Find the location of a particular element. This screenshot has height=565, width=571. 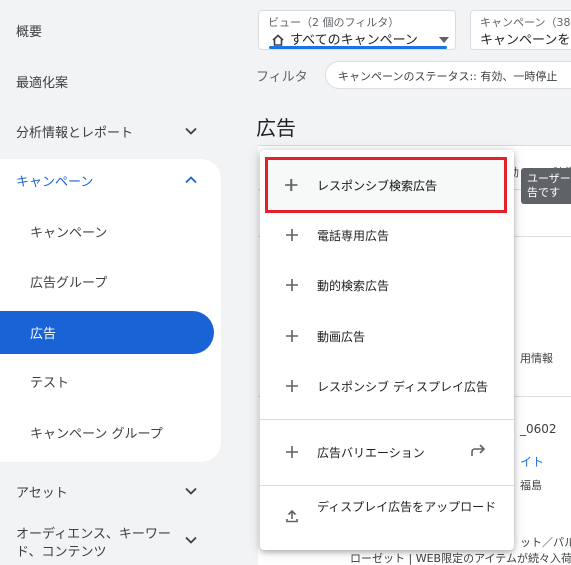

view-caption: ビュー（2 個のフィルタ） is located at coordinates (334, 22).